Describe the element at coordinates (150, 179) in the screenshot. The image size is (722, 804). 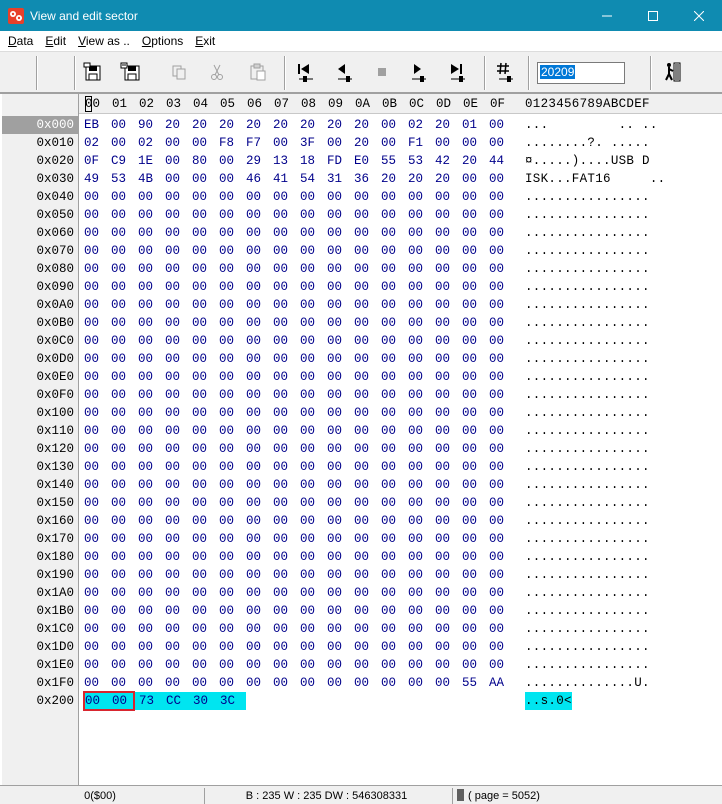
I see `hex-byte: 4B` at that location.